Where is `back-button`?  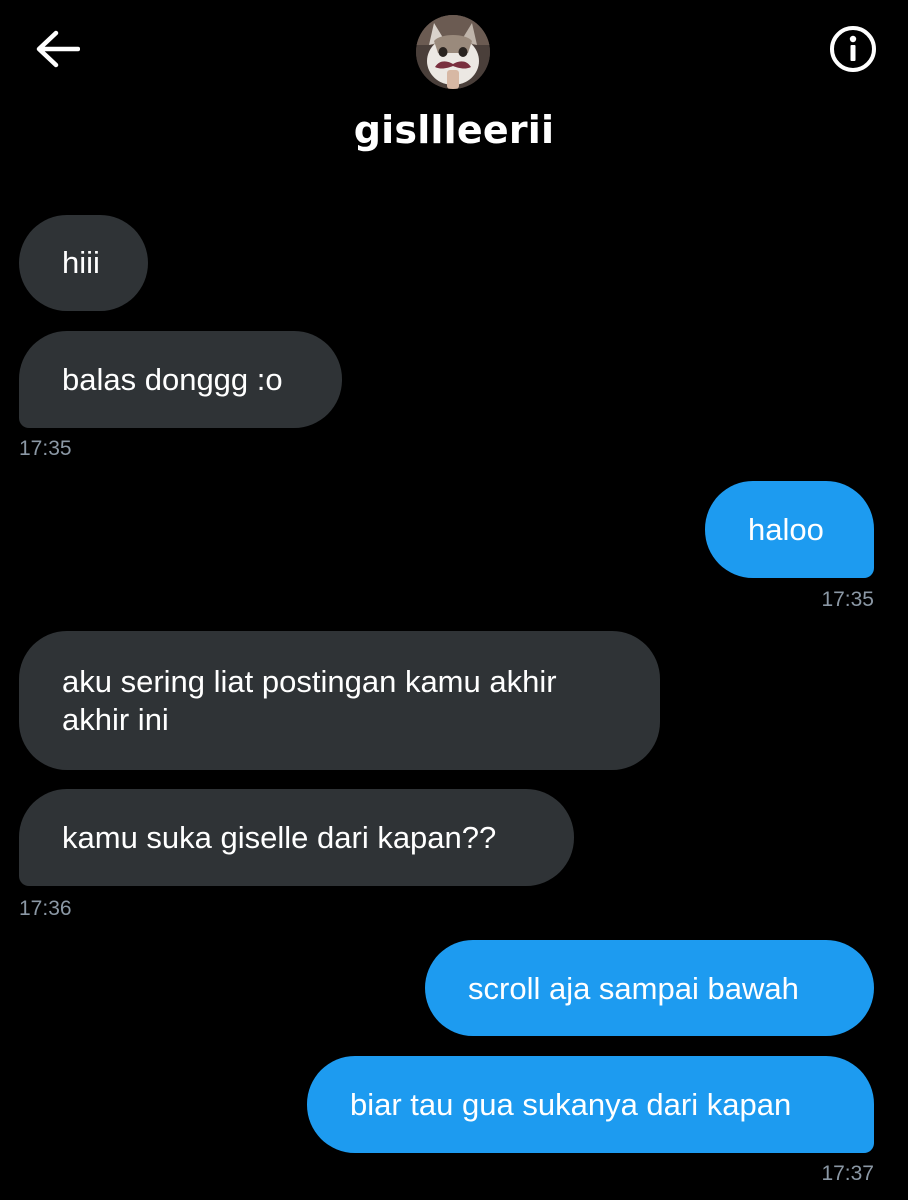
back-button is located at coordinates (57, 49).